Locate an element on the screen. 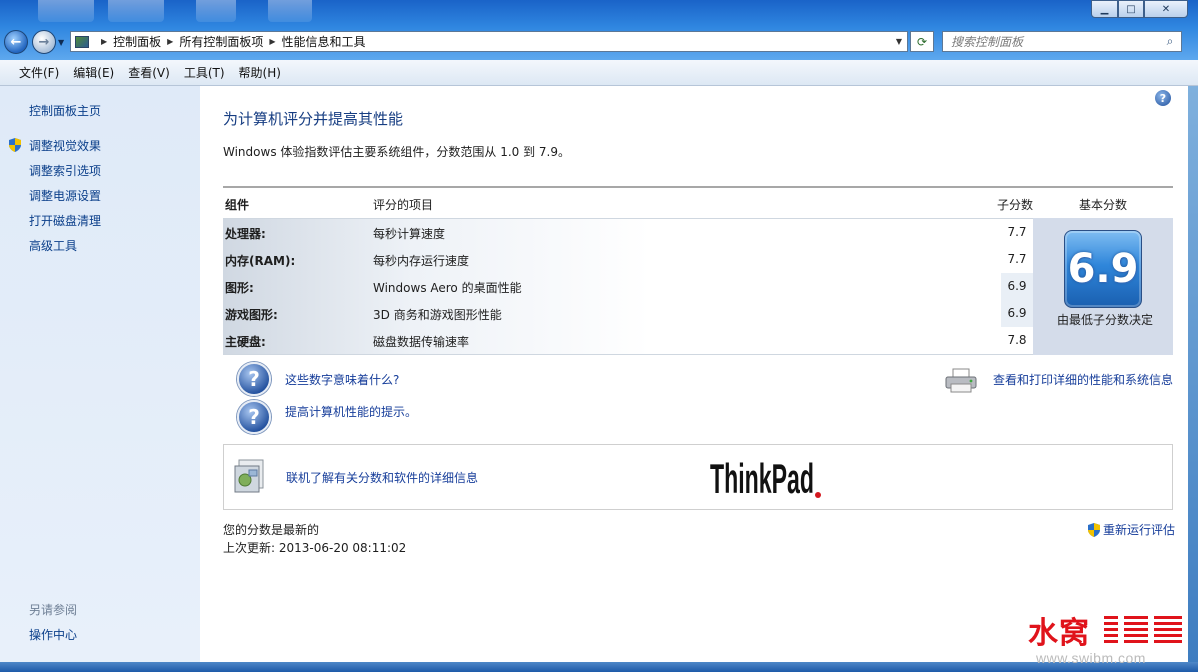  link-performance-tips: 提高计算机性能的提示。 is located at coordinates (351, 411).